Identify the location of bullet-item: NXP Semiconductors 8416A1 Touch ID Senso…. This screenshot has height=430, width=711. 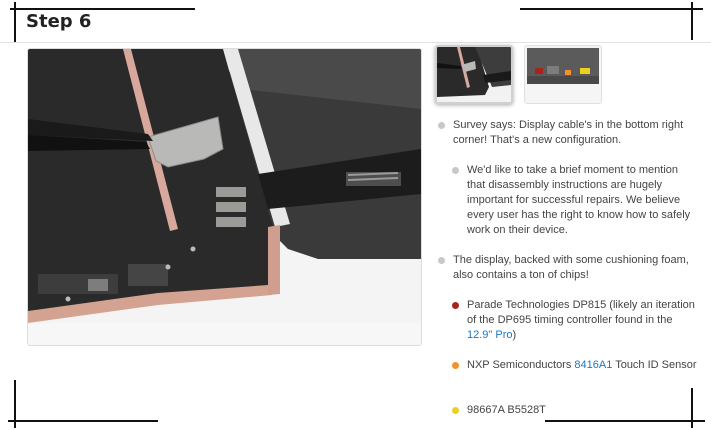
(575, 365).